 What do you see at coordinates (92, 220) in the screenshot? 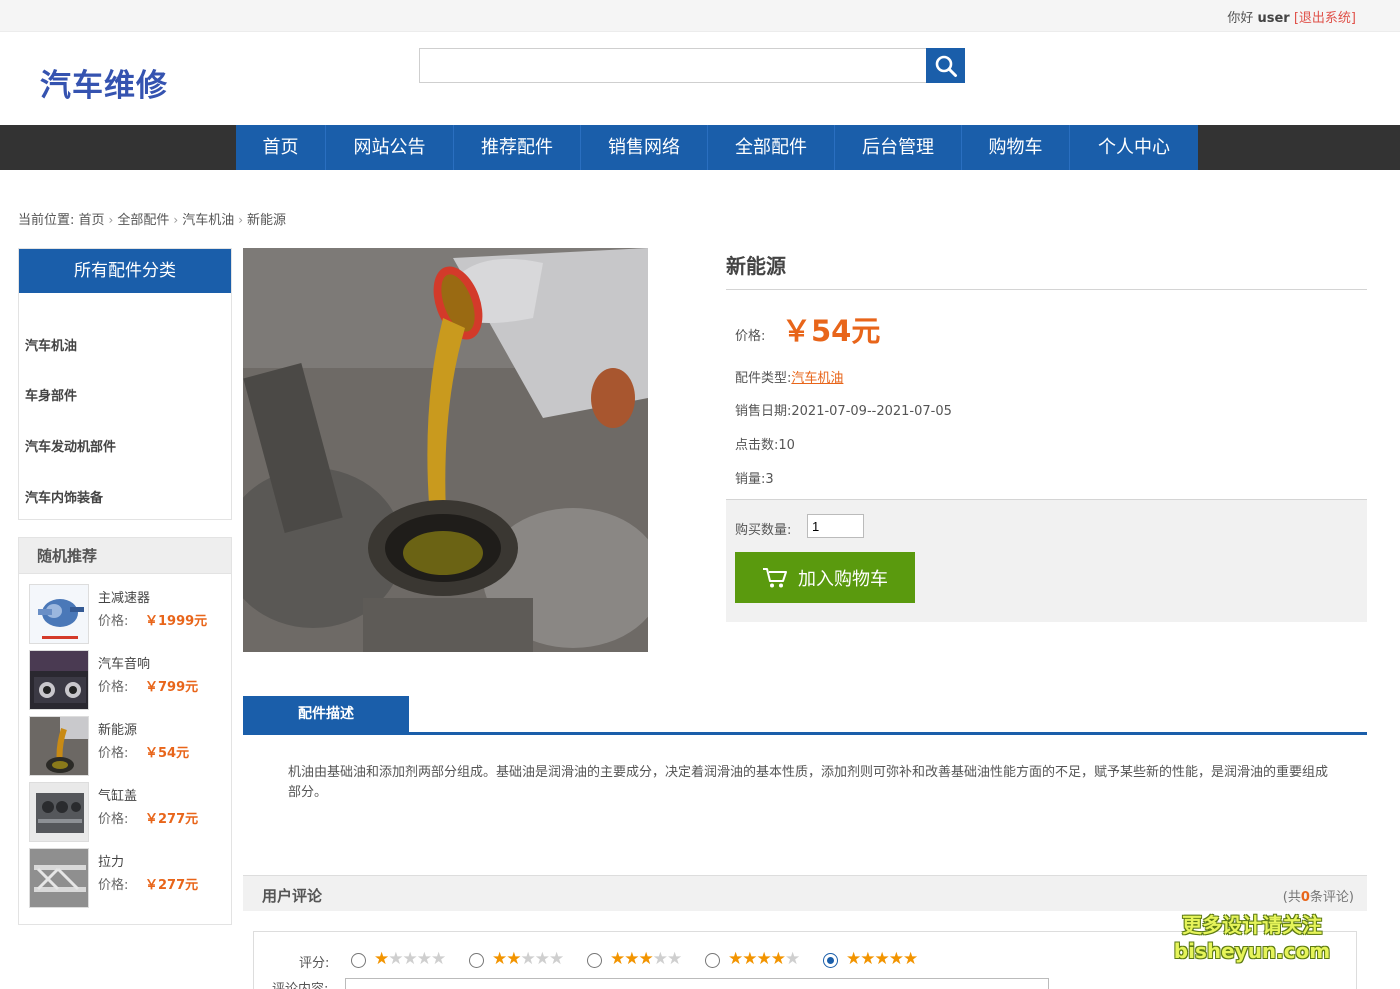
I see `breadcrumb-home: 首页` at bounding box center [92, 220].